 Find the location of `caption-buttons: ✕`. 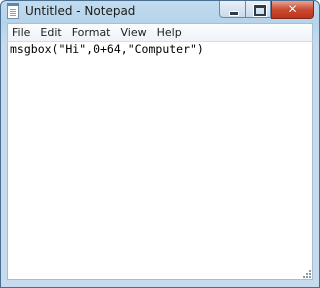

caption-buttons: ✕ is located at coordinates (266, 10).